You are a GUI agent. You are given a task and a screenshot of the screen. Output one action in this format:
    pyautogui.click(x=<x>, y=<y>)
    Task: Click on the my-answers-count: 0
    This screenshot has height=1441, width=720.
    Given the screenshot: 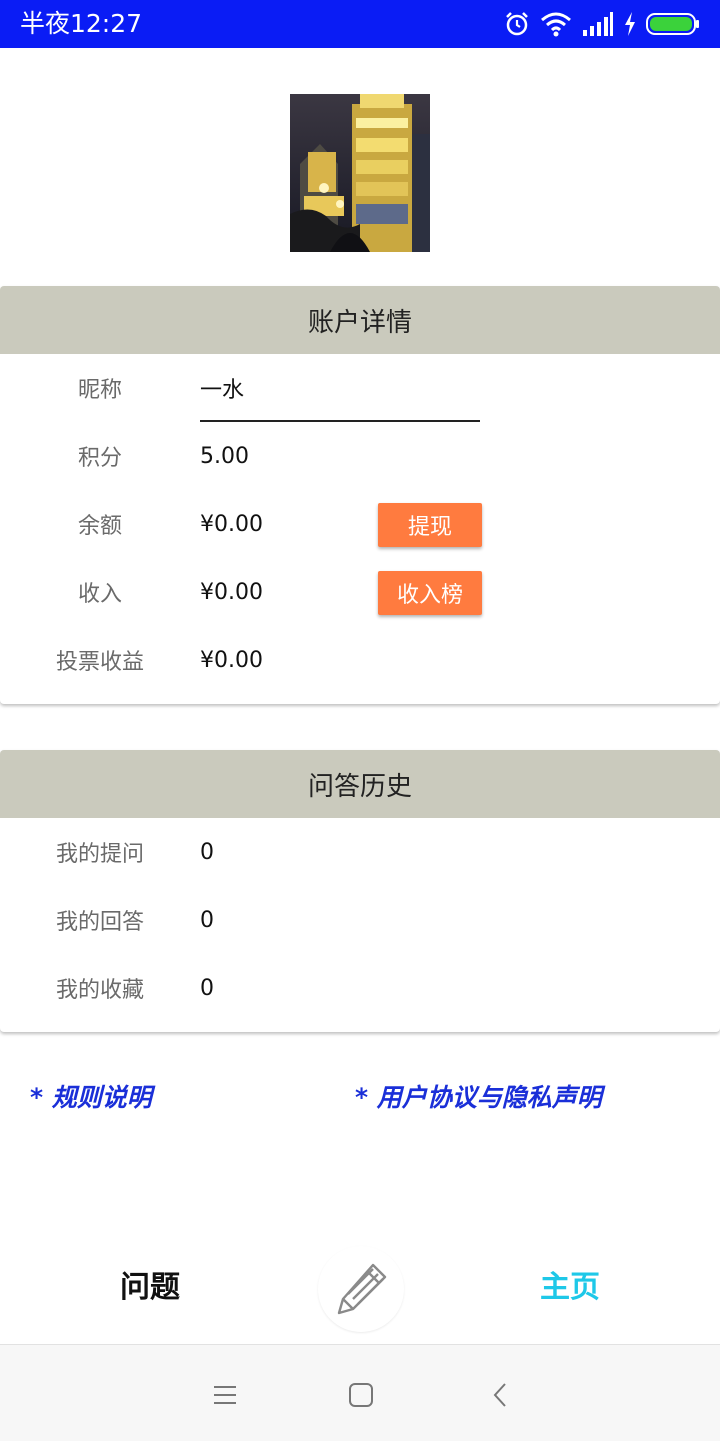 What is the action you would take?
    pyautogui.click(x=207, y=920)
    